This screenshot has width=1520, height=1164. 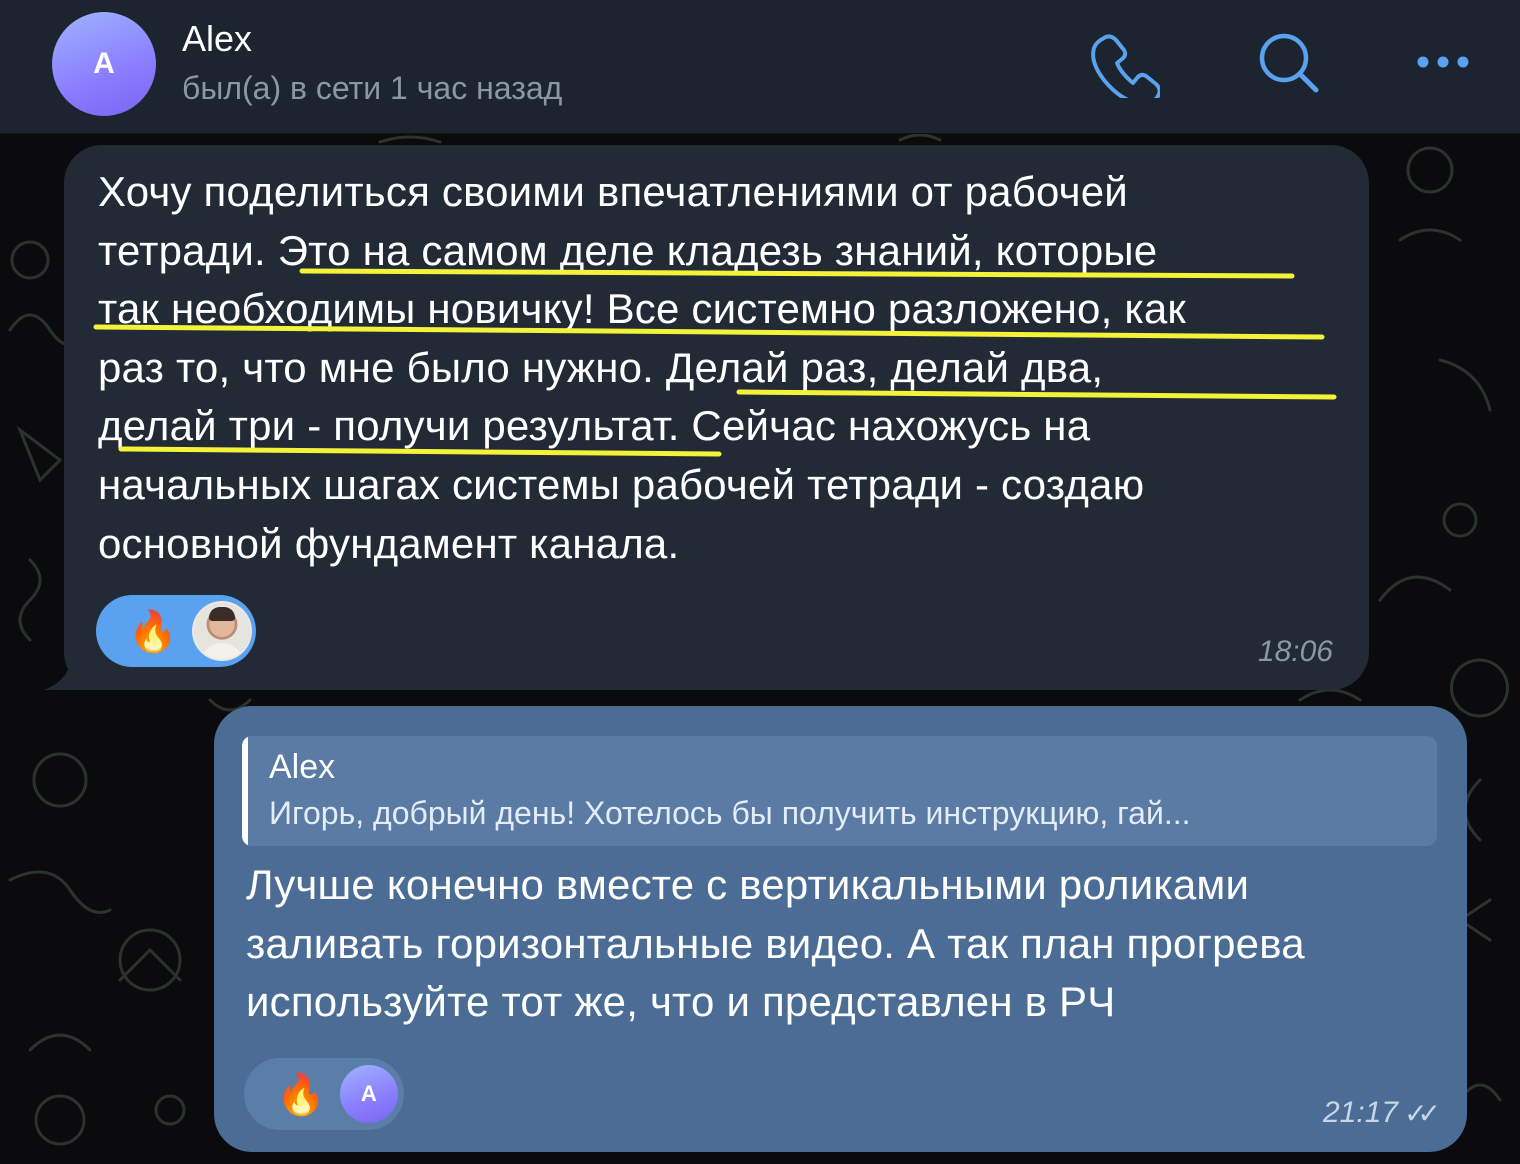 I want to click on reply-bar, so click(x=245, y=791).